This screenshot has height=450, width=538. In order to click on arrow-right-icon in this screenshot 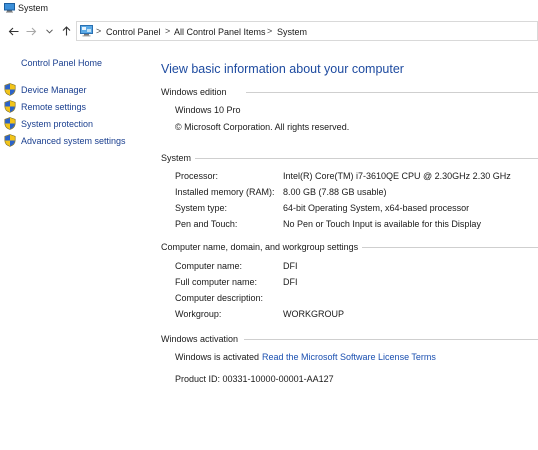, I will do `click(31, 31)`.